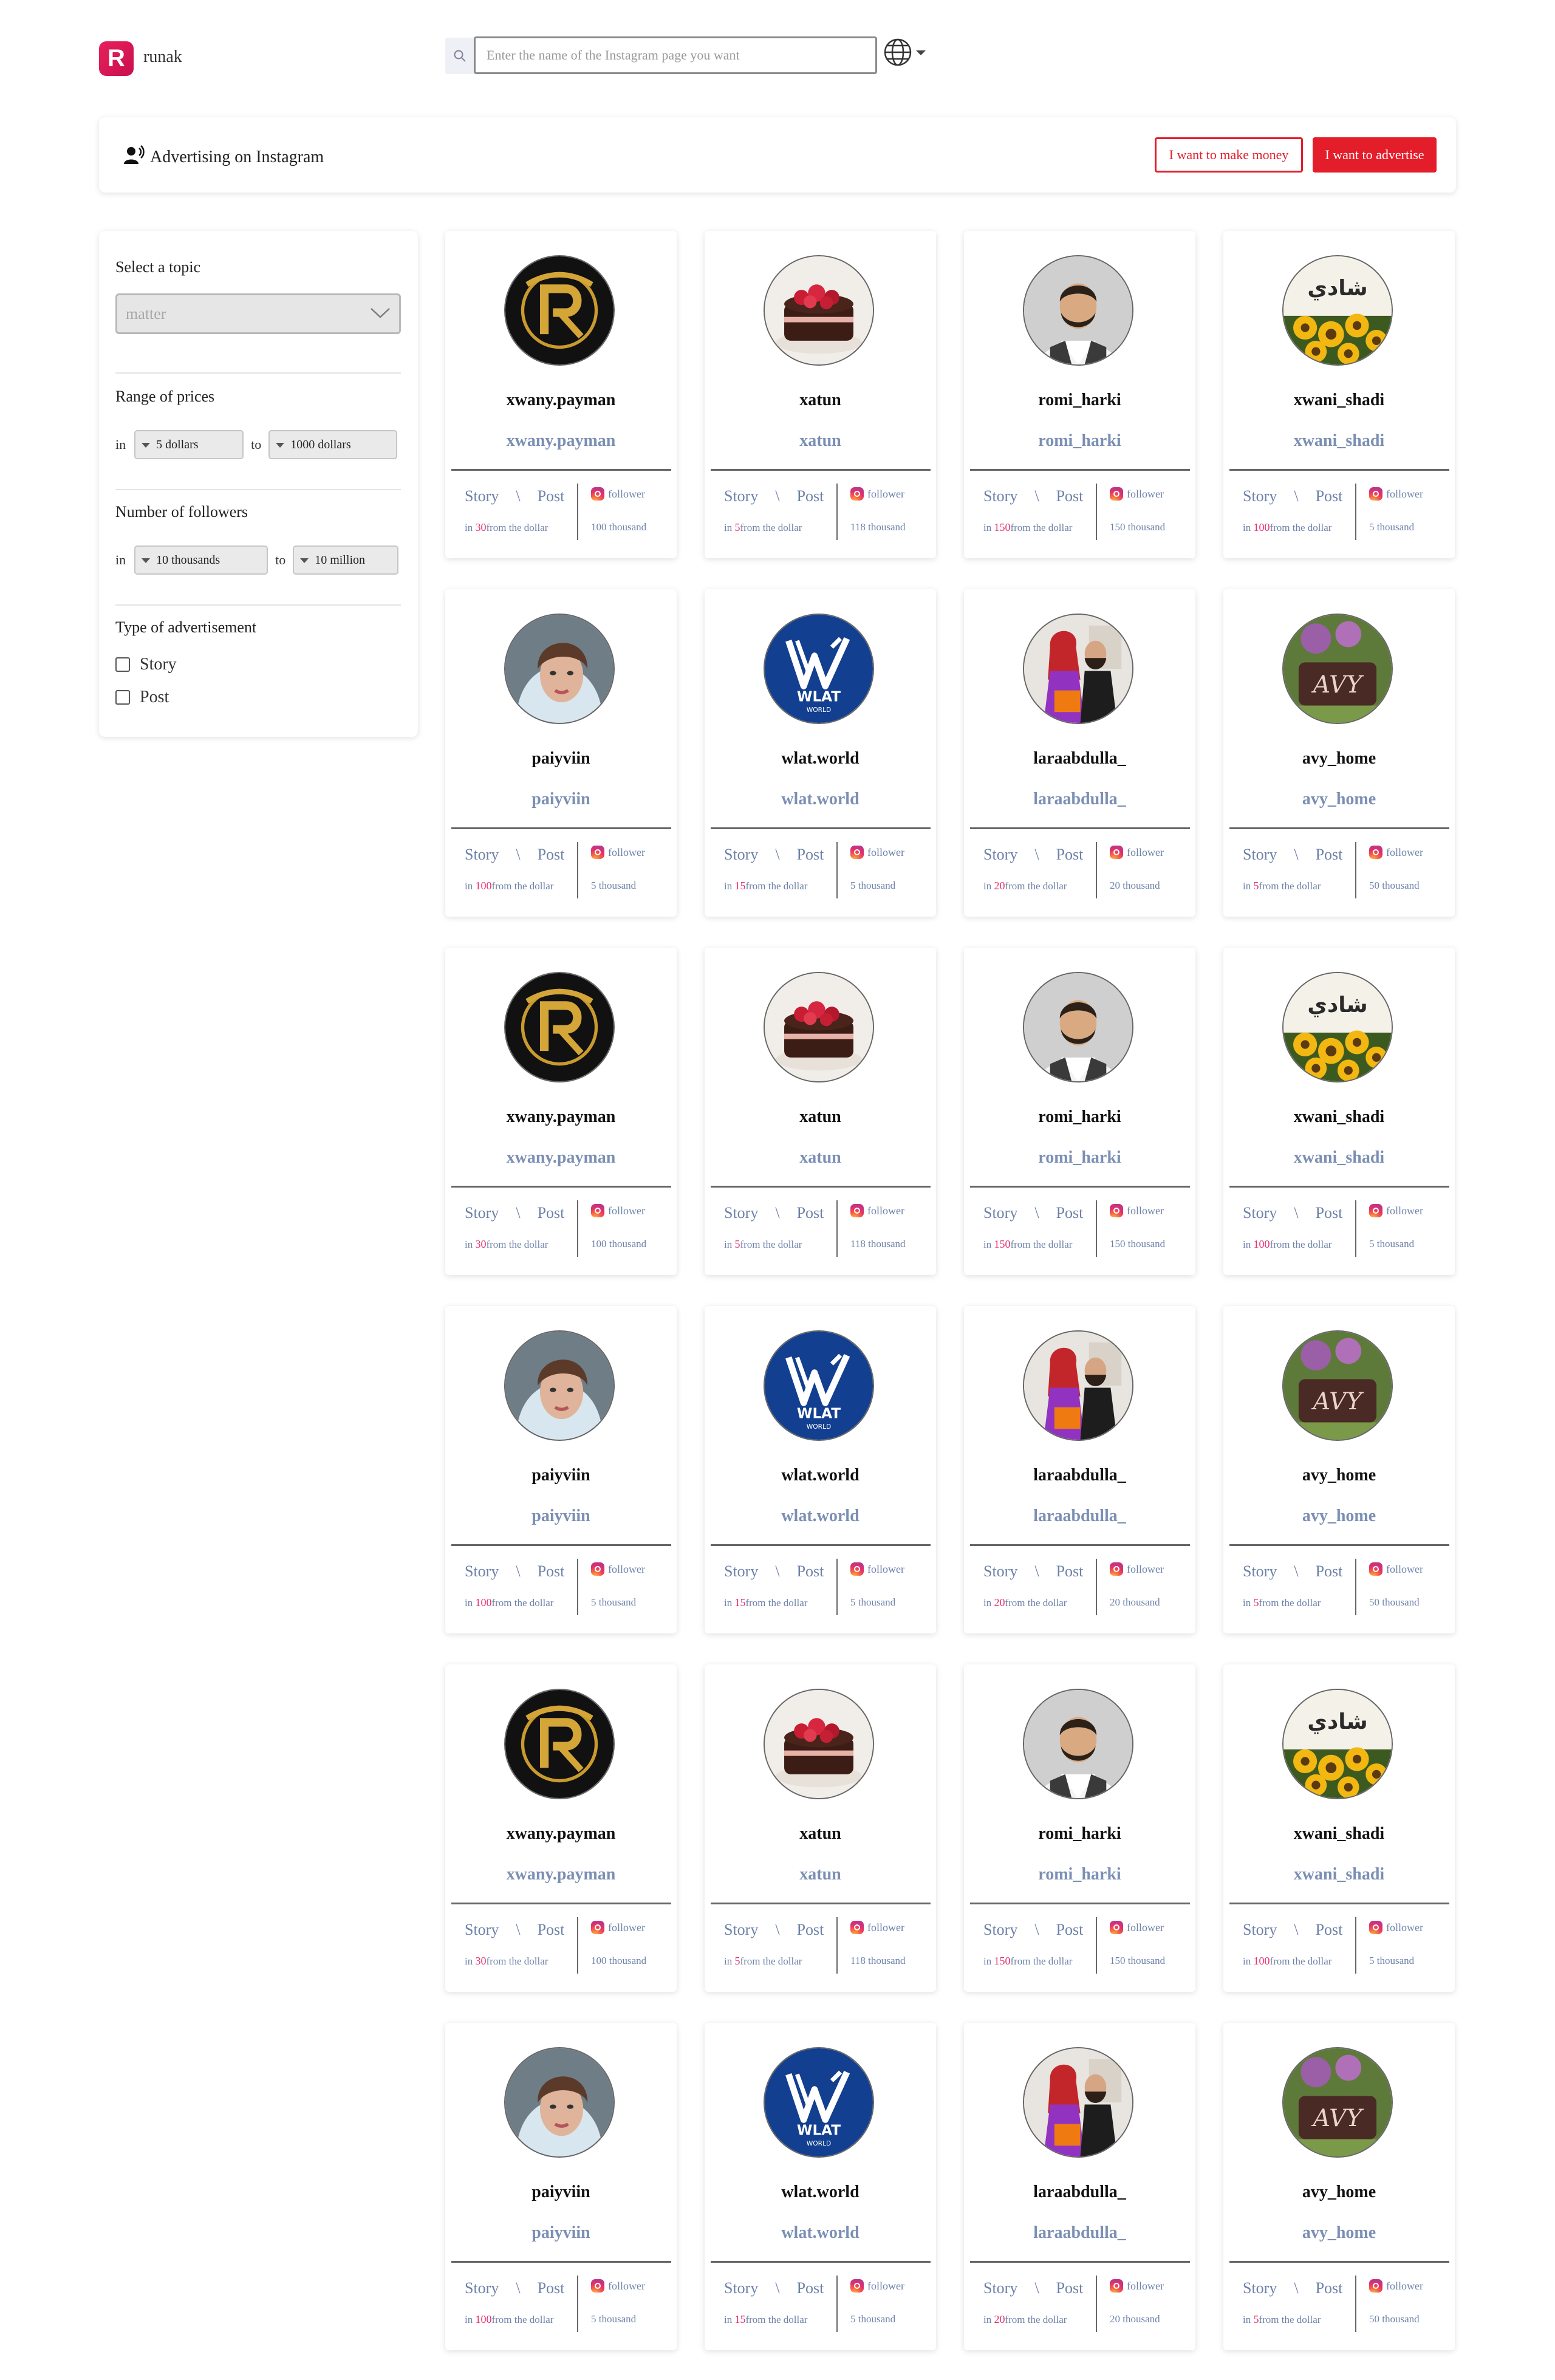  I want to click on influencer-handle: xatun, so click(820, 1874).